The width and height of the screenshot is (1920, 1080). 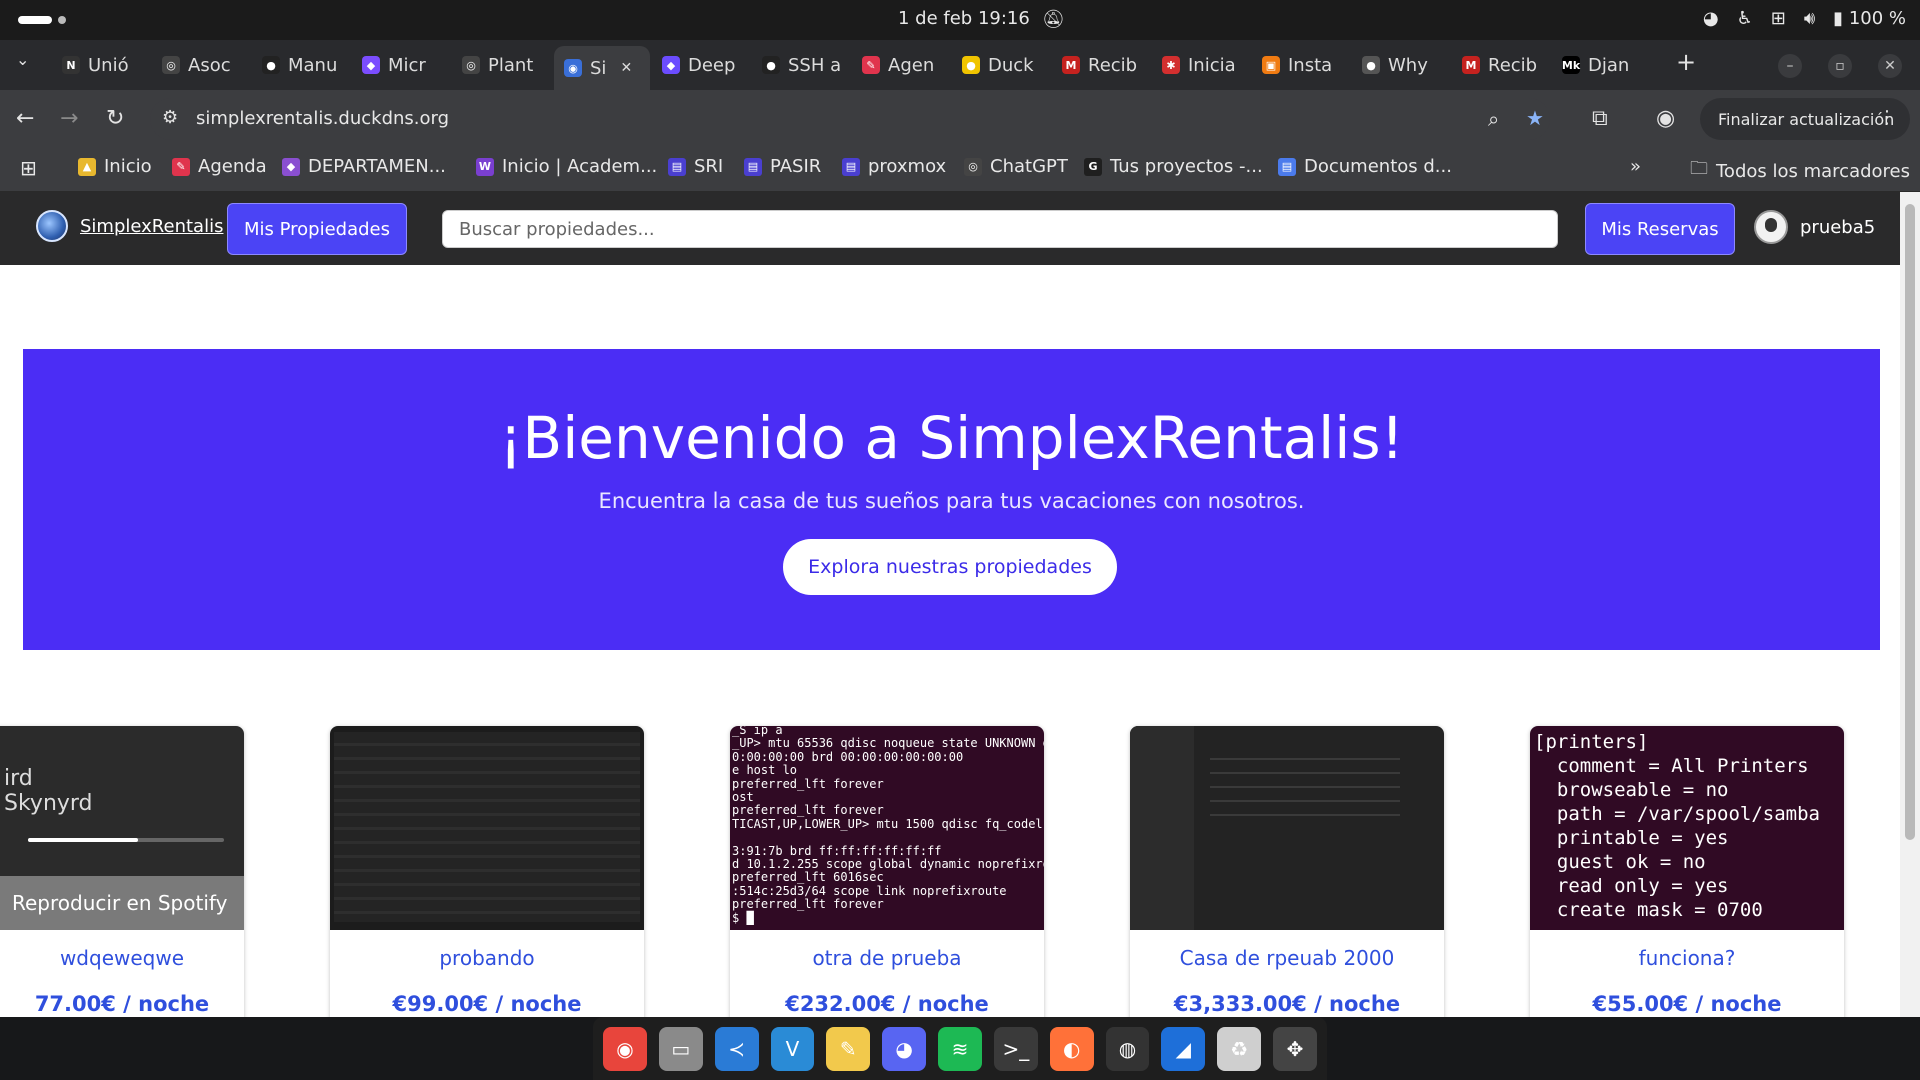 I want to click on property-title: funciona?, so click(x=1687, y=958).